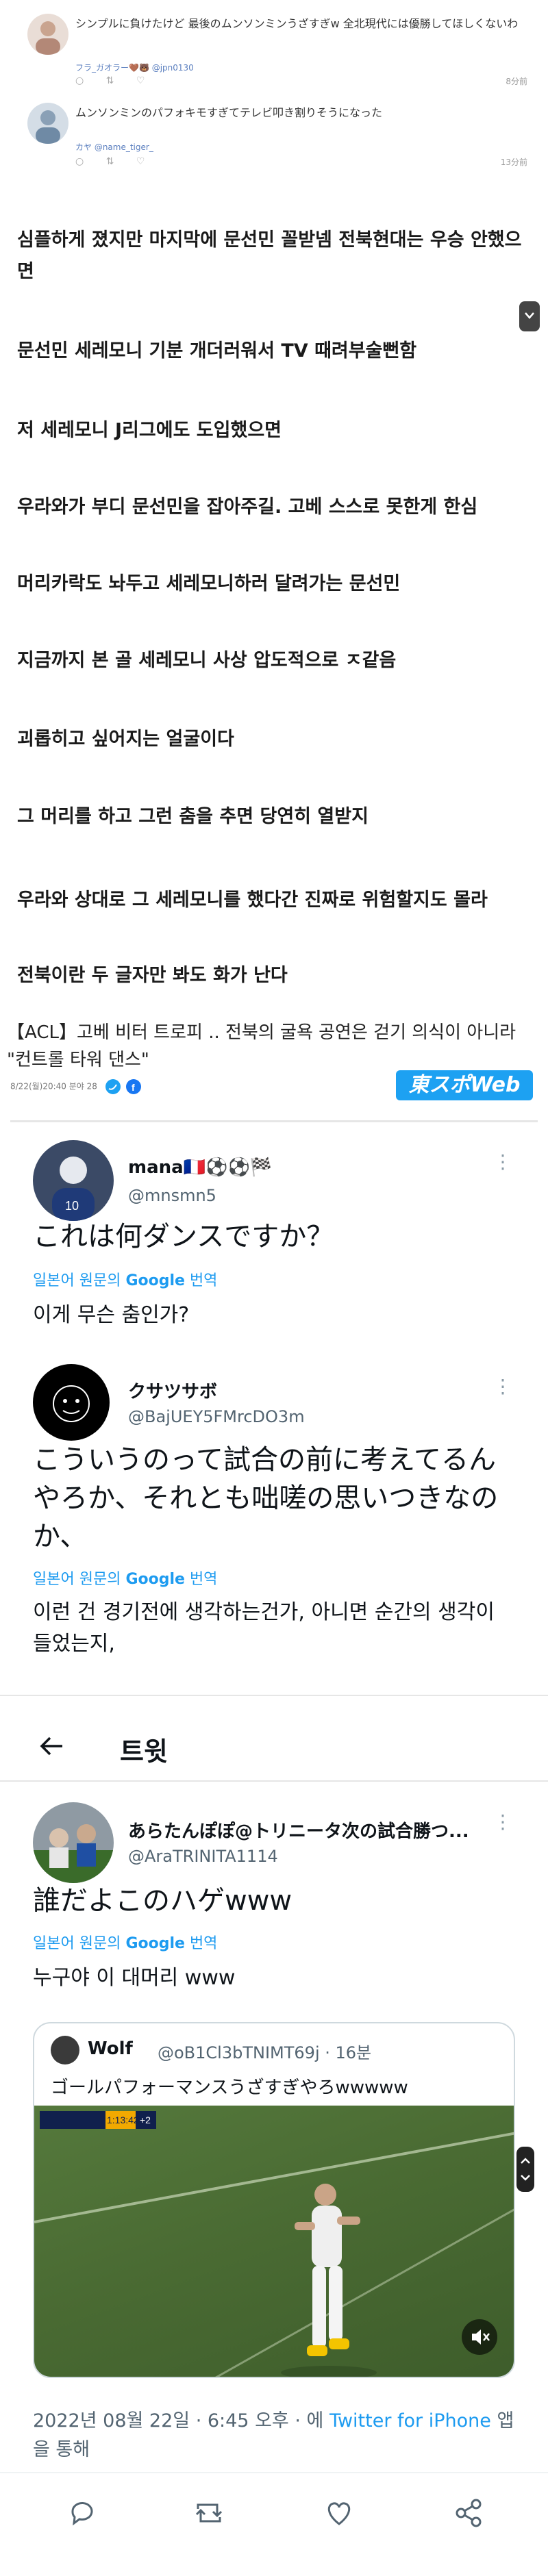 This screenshot has width=548, height=2576. I want to click on comment-line: 괴롭히고 싶어지는 얼굴이다, so click(125, 739).